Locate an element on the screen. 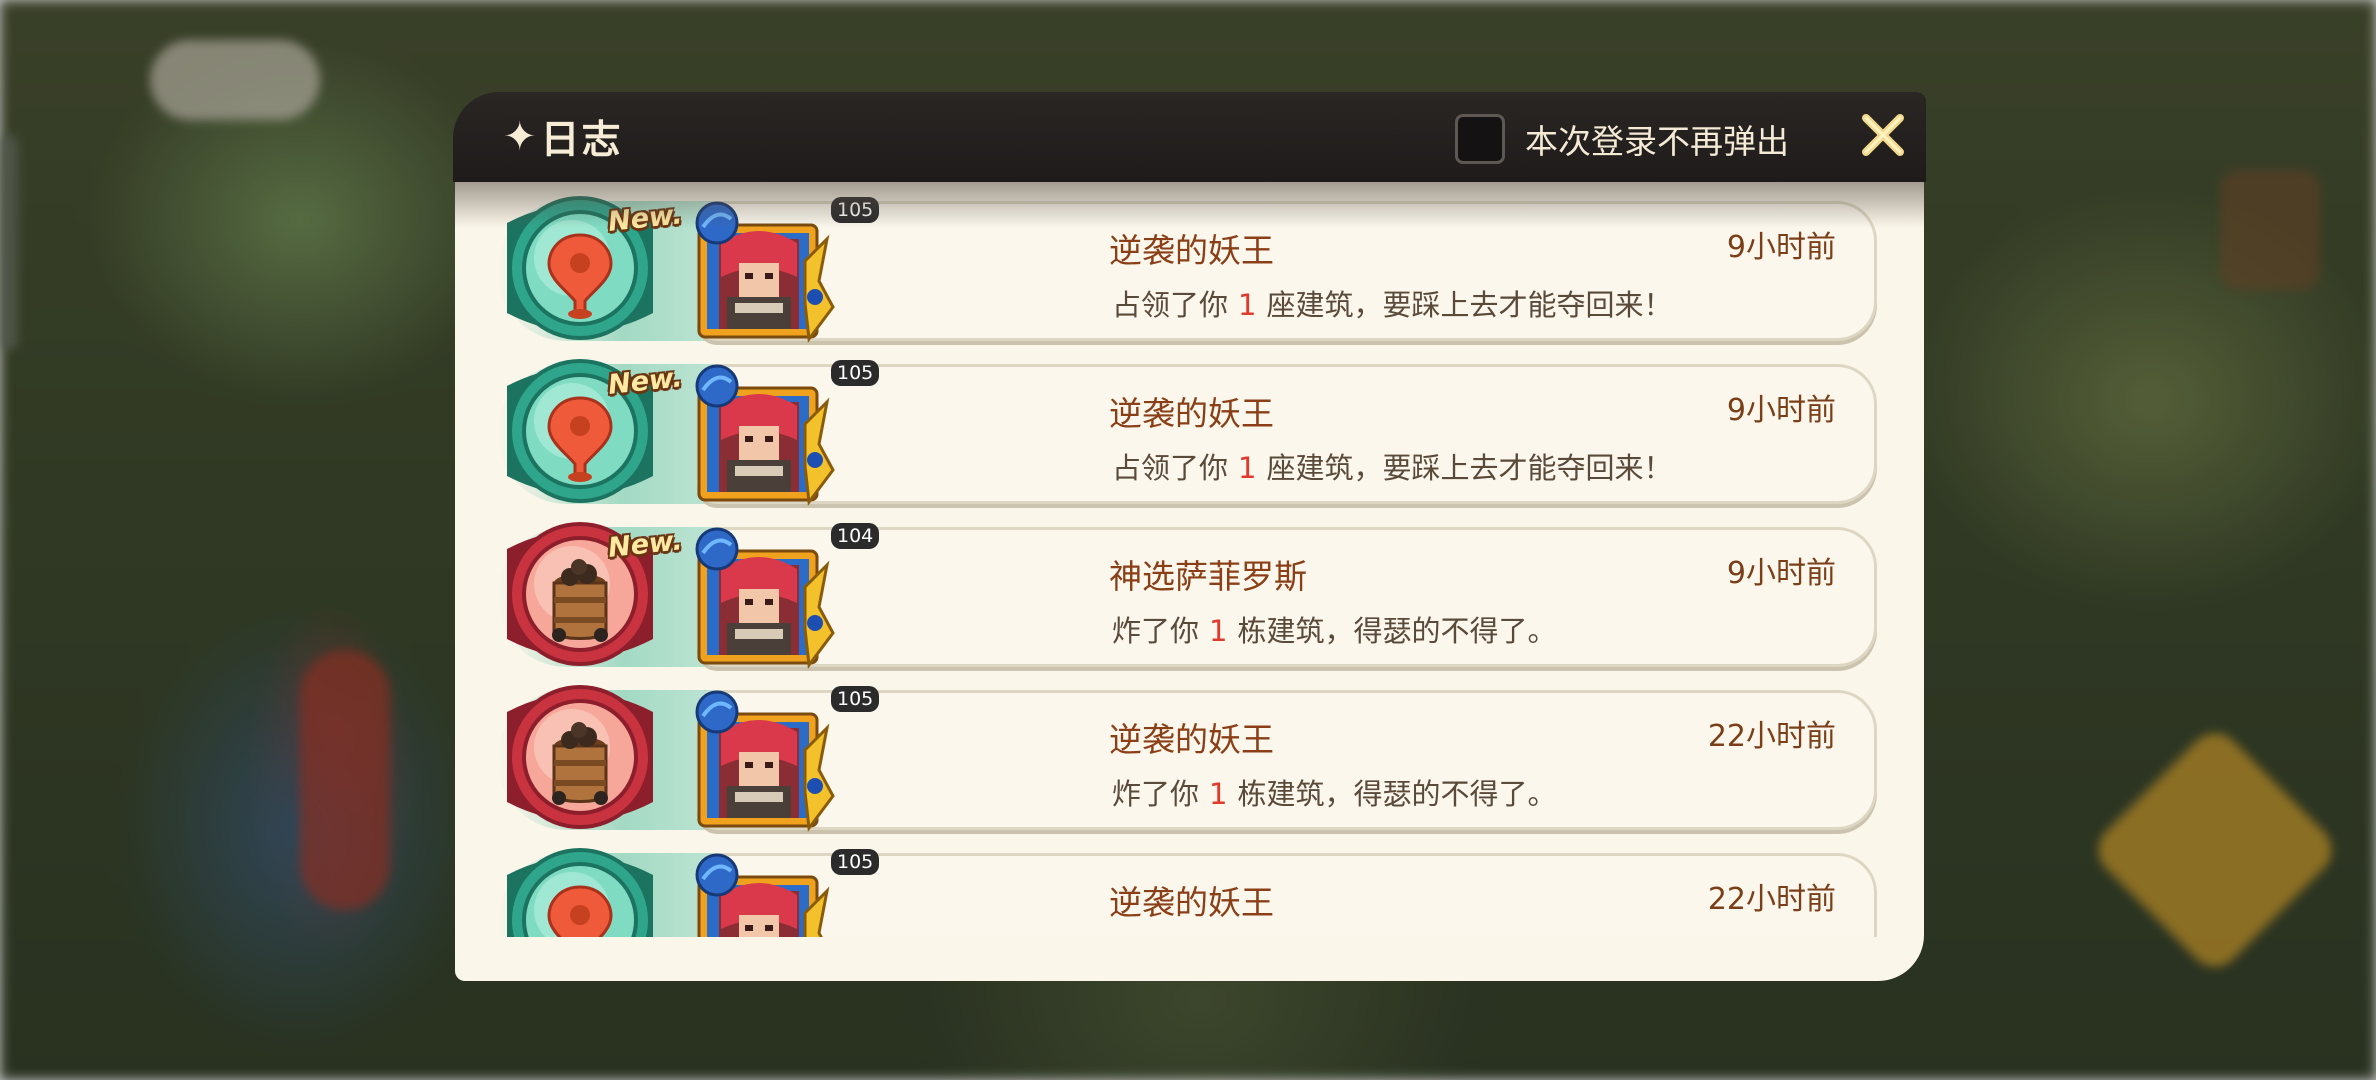 The height and width of the screenshot is (1080, 2376). dont-show-label: 本次登录不再弹出 is located at coordinates (1657, 141).